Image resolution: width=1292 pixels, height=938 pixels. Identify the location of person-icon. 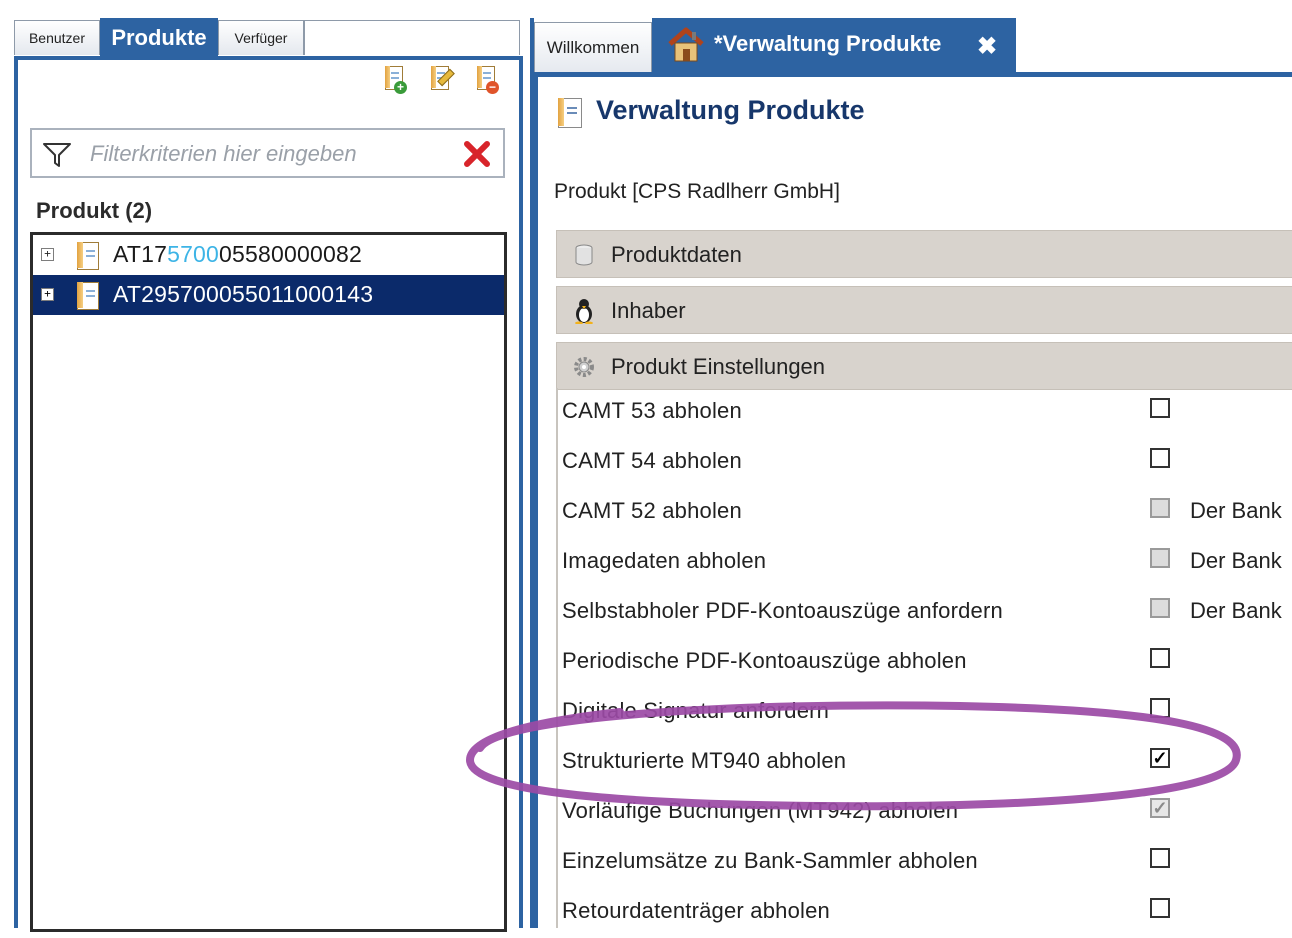
(584, 311).